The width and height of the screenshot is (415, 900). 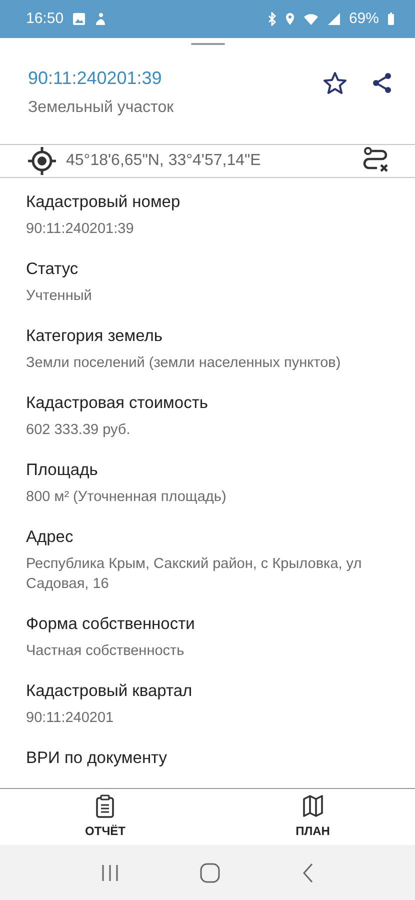 I want to click on object-type: Земельный участок, so click(x=101, y=108).